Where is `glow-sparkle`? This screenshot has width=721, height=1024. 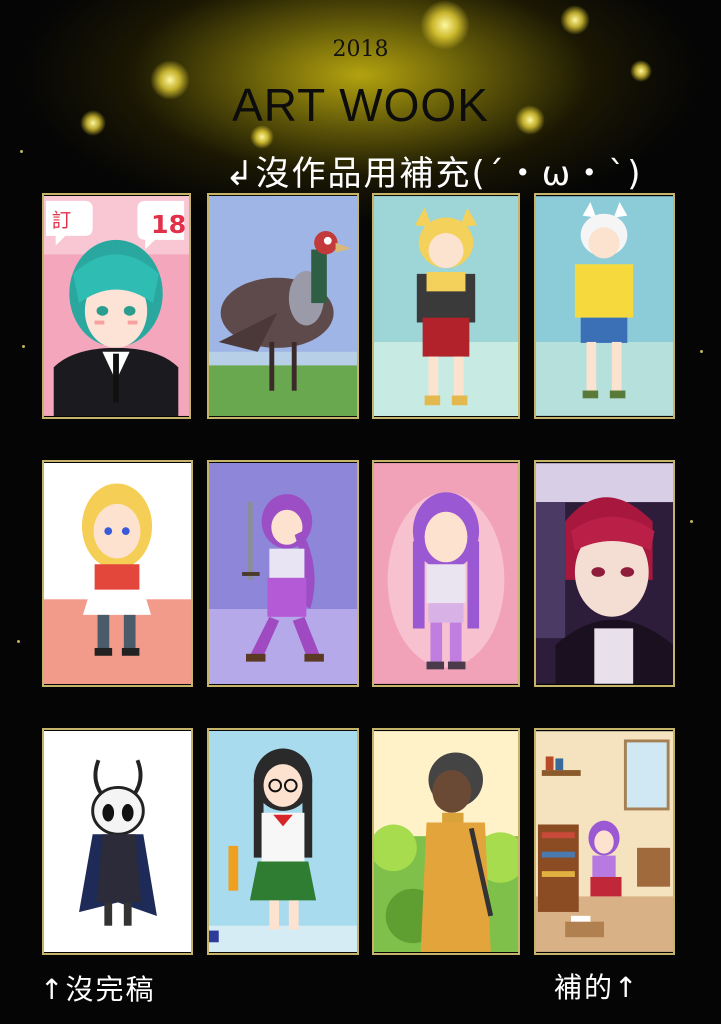
glow-sparkle is located at coordinates (575, 20).